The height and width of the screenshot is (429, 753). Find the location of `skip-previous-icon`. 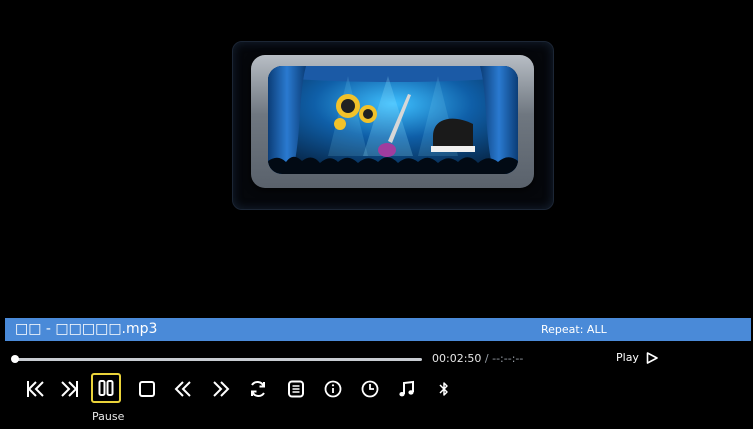

skip-previous-icon is located at coordinates (35, 389).